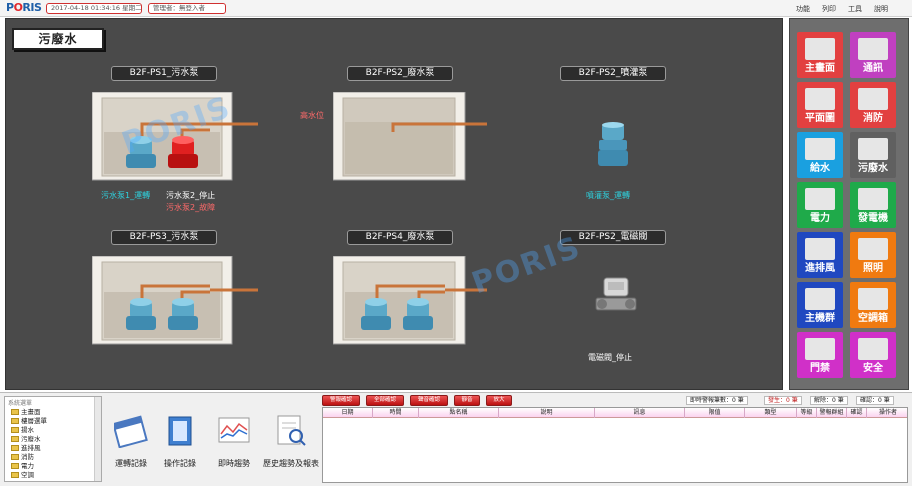  I want to click on tree-item: 樓層選單, so click(53, 421).